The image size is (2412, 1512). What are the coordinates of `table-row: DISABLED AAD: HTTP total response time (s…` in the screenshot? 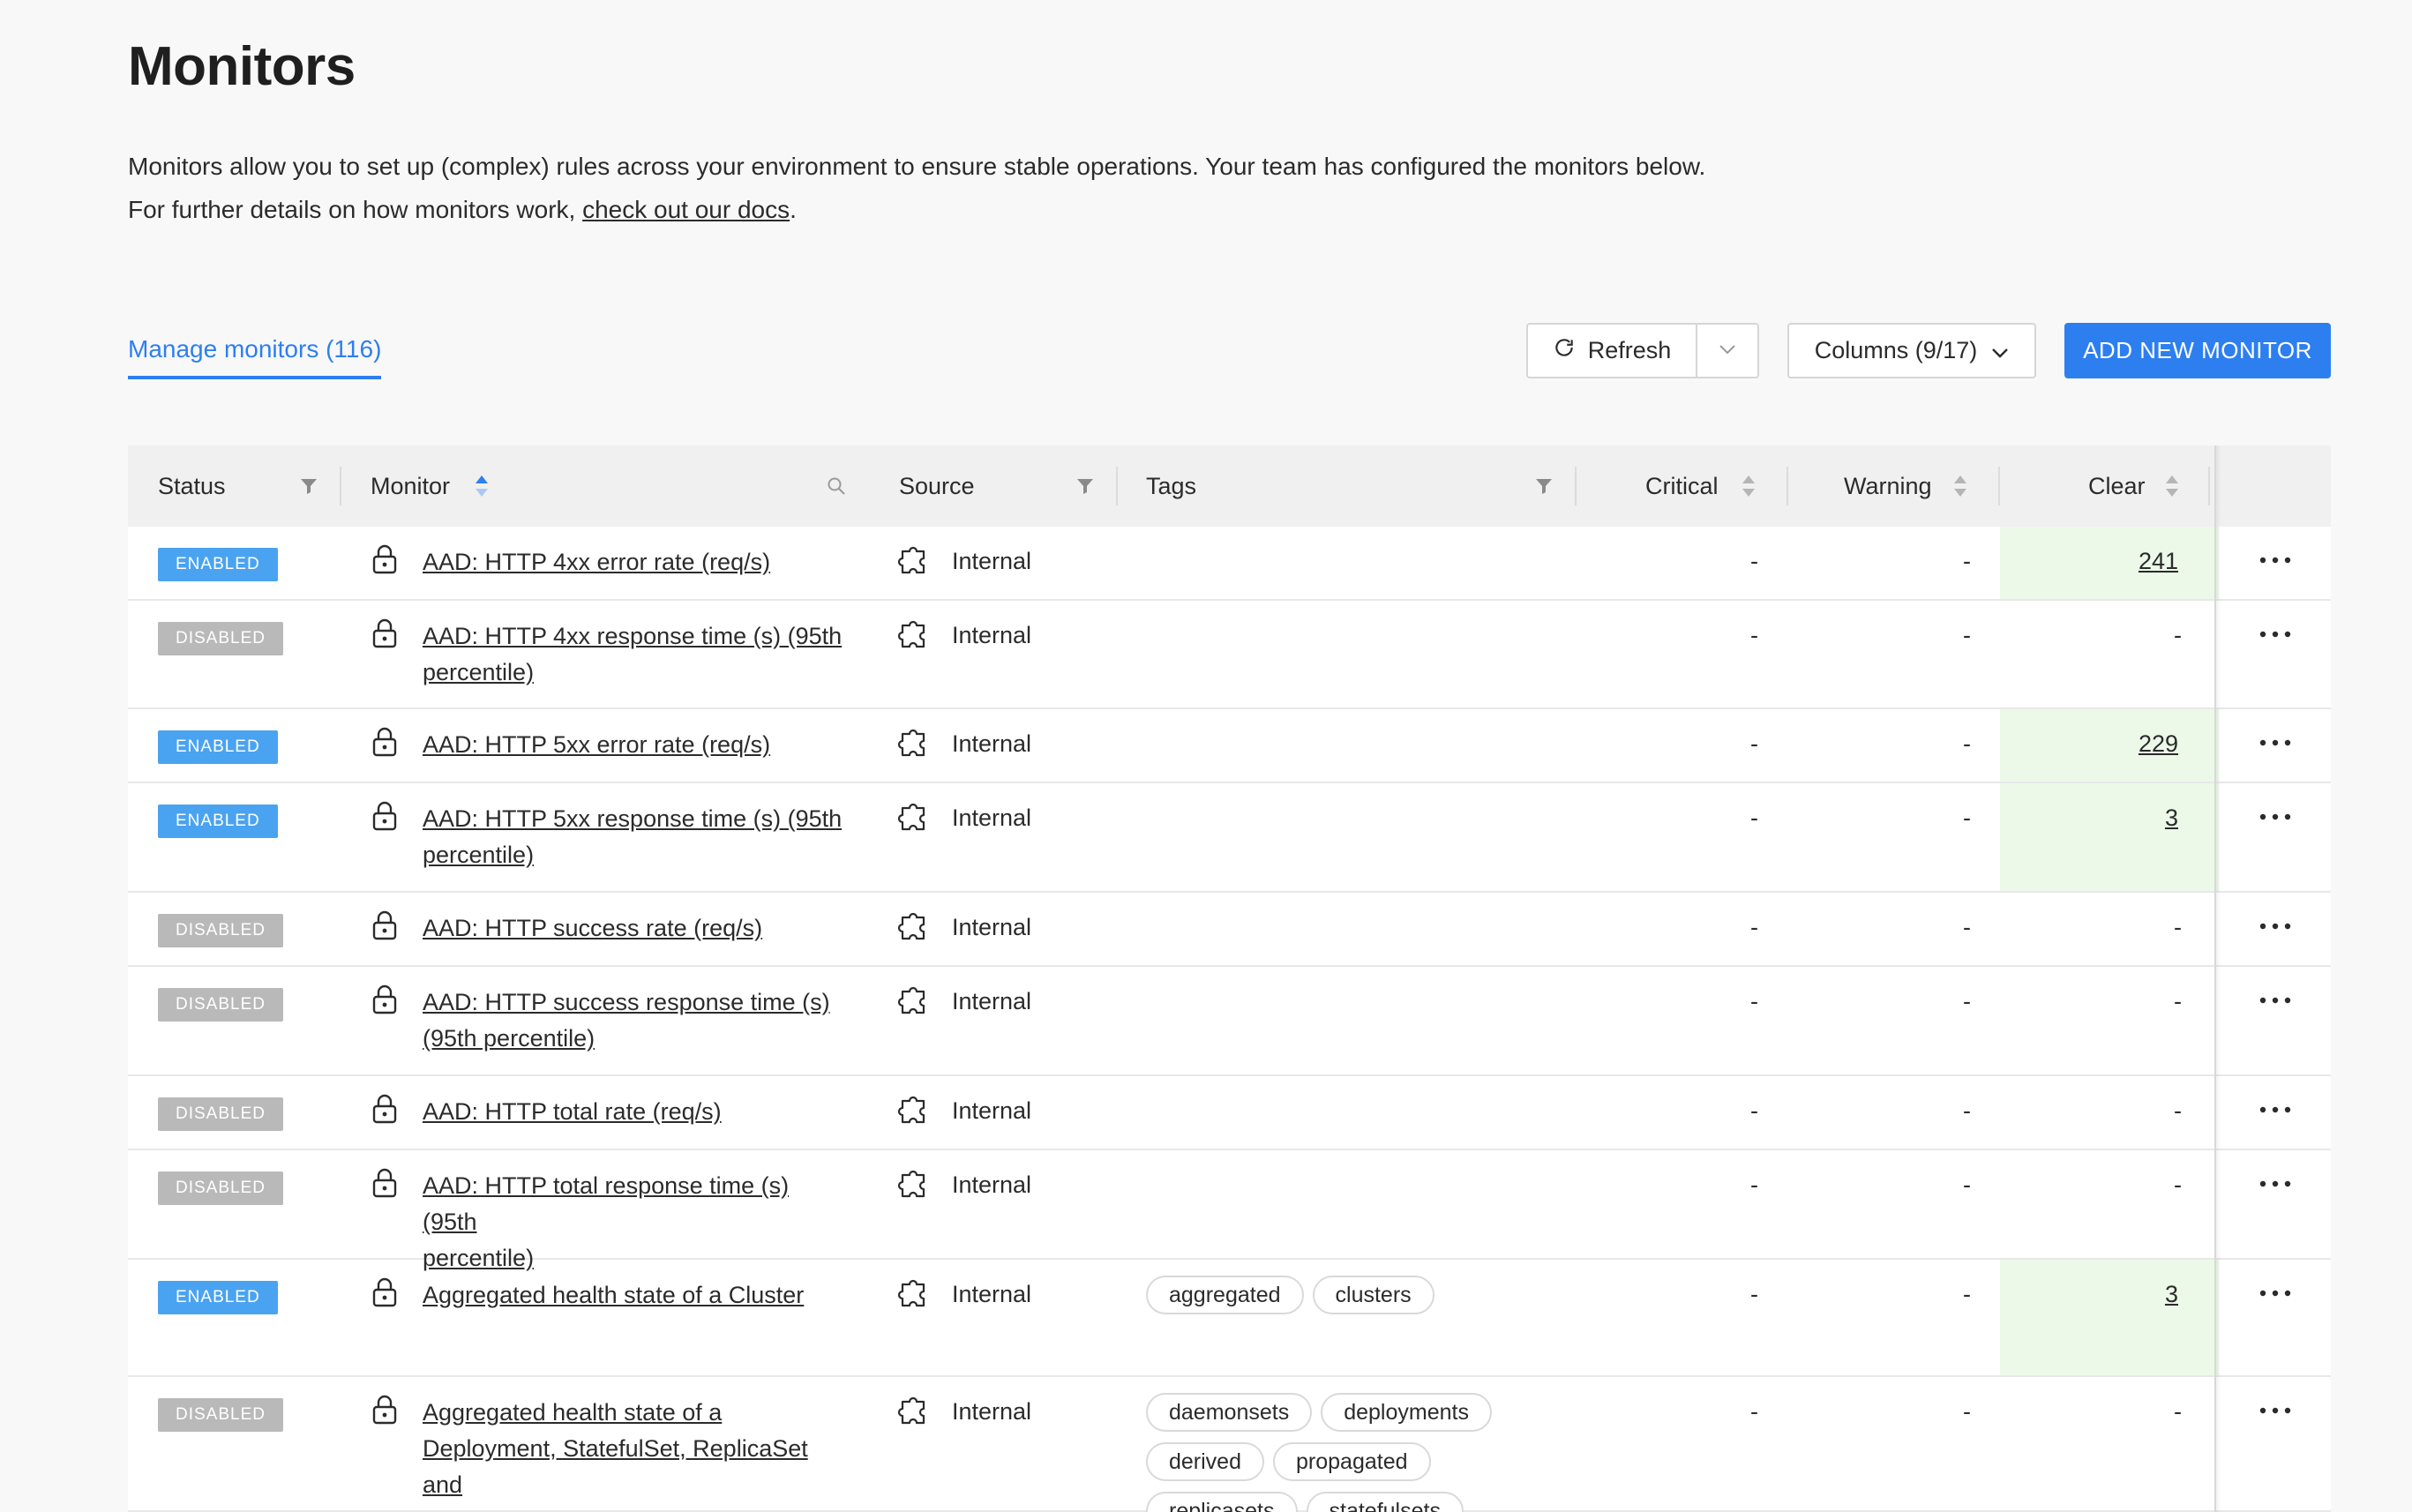 It's located at (1229, 1210).